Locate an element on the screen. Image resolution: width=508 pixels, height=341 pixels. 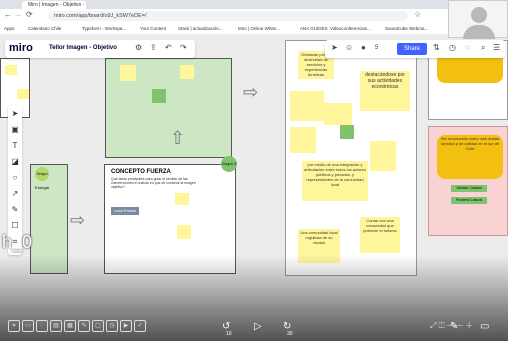
share-button: Share is located at coordinates (412, 49).